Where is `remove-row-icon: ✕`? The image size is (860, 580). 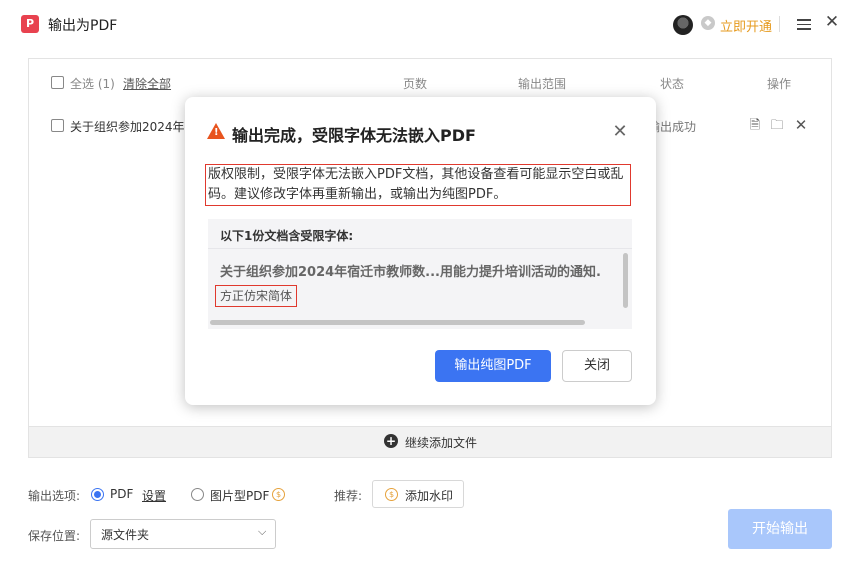 remove-row-icon: ✕ is located at coordinates (801, 125).